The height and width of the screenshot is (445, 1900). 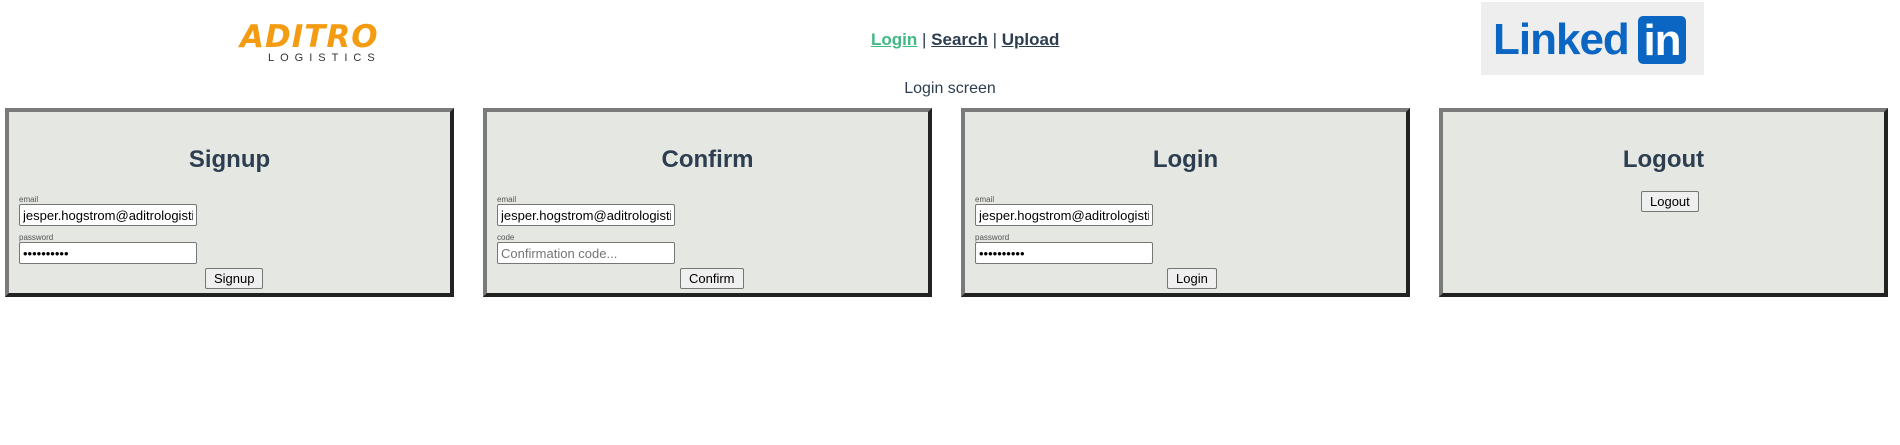 I want to click on signup-password-label: password, so click(x=36, y=237).